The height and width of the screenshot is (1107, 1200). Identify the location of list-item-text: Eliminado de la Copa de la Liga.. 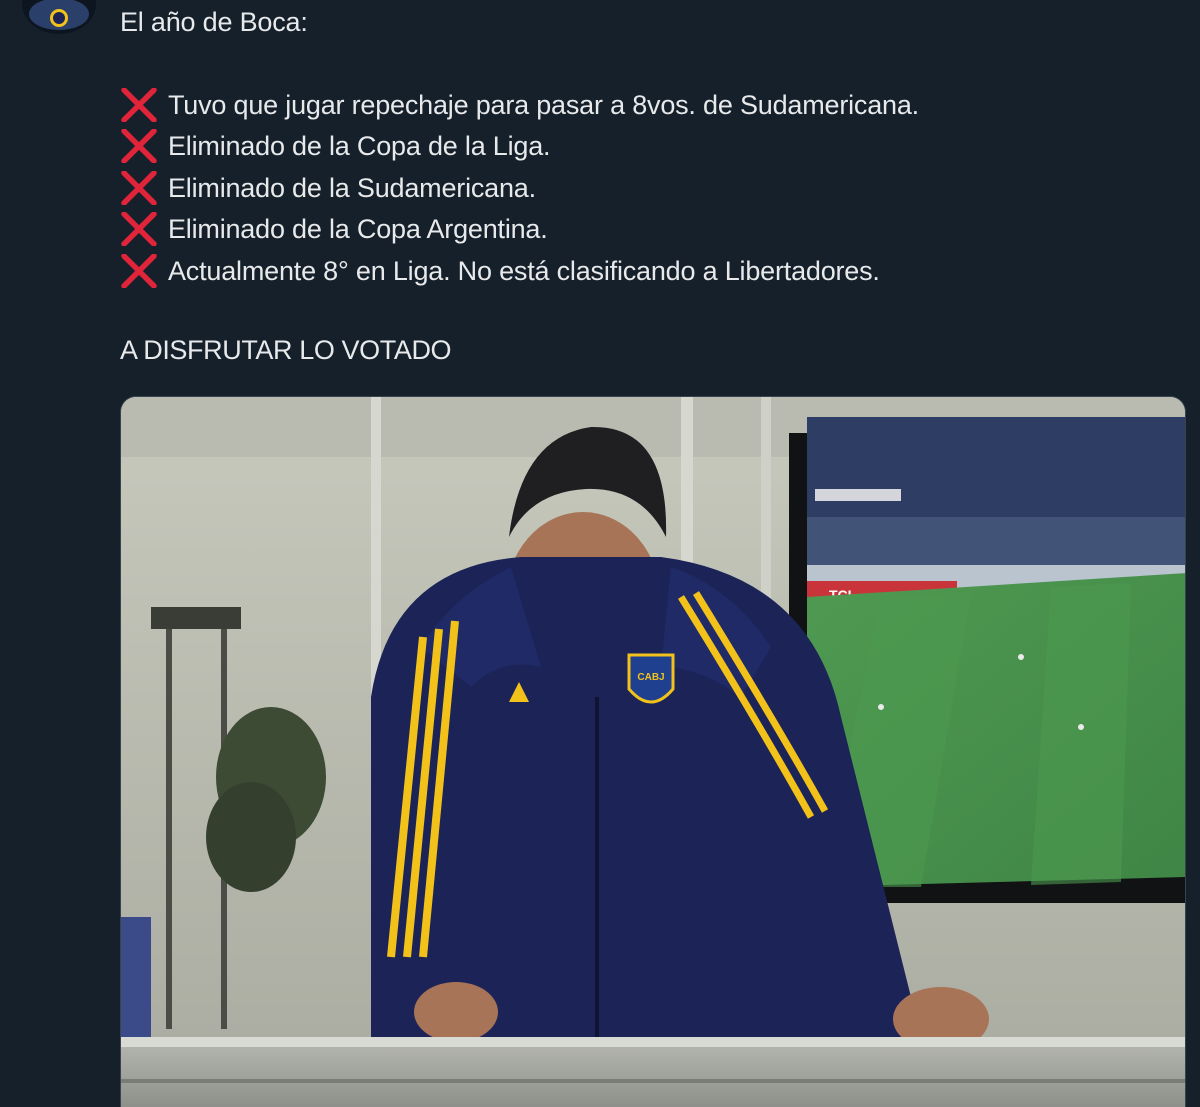
(359, 146).